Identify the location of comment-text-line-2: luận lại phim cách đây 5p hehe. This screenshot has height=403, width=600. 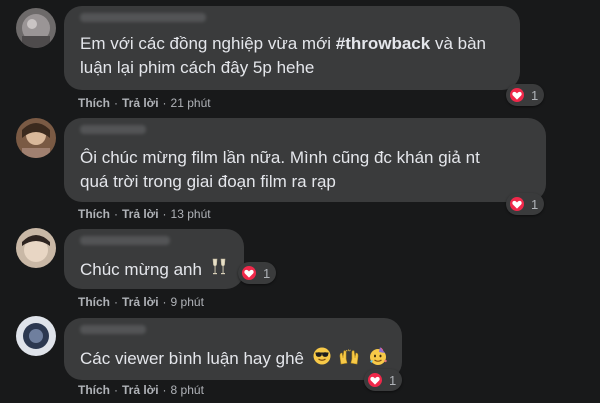
(197, 67).